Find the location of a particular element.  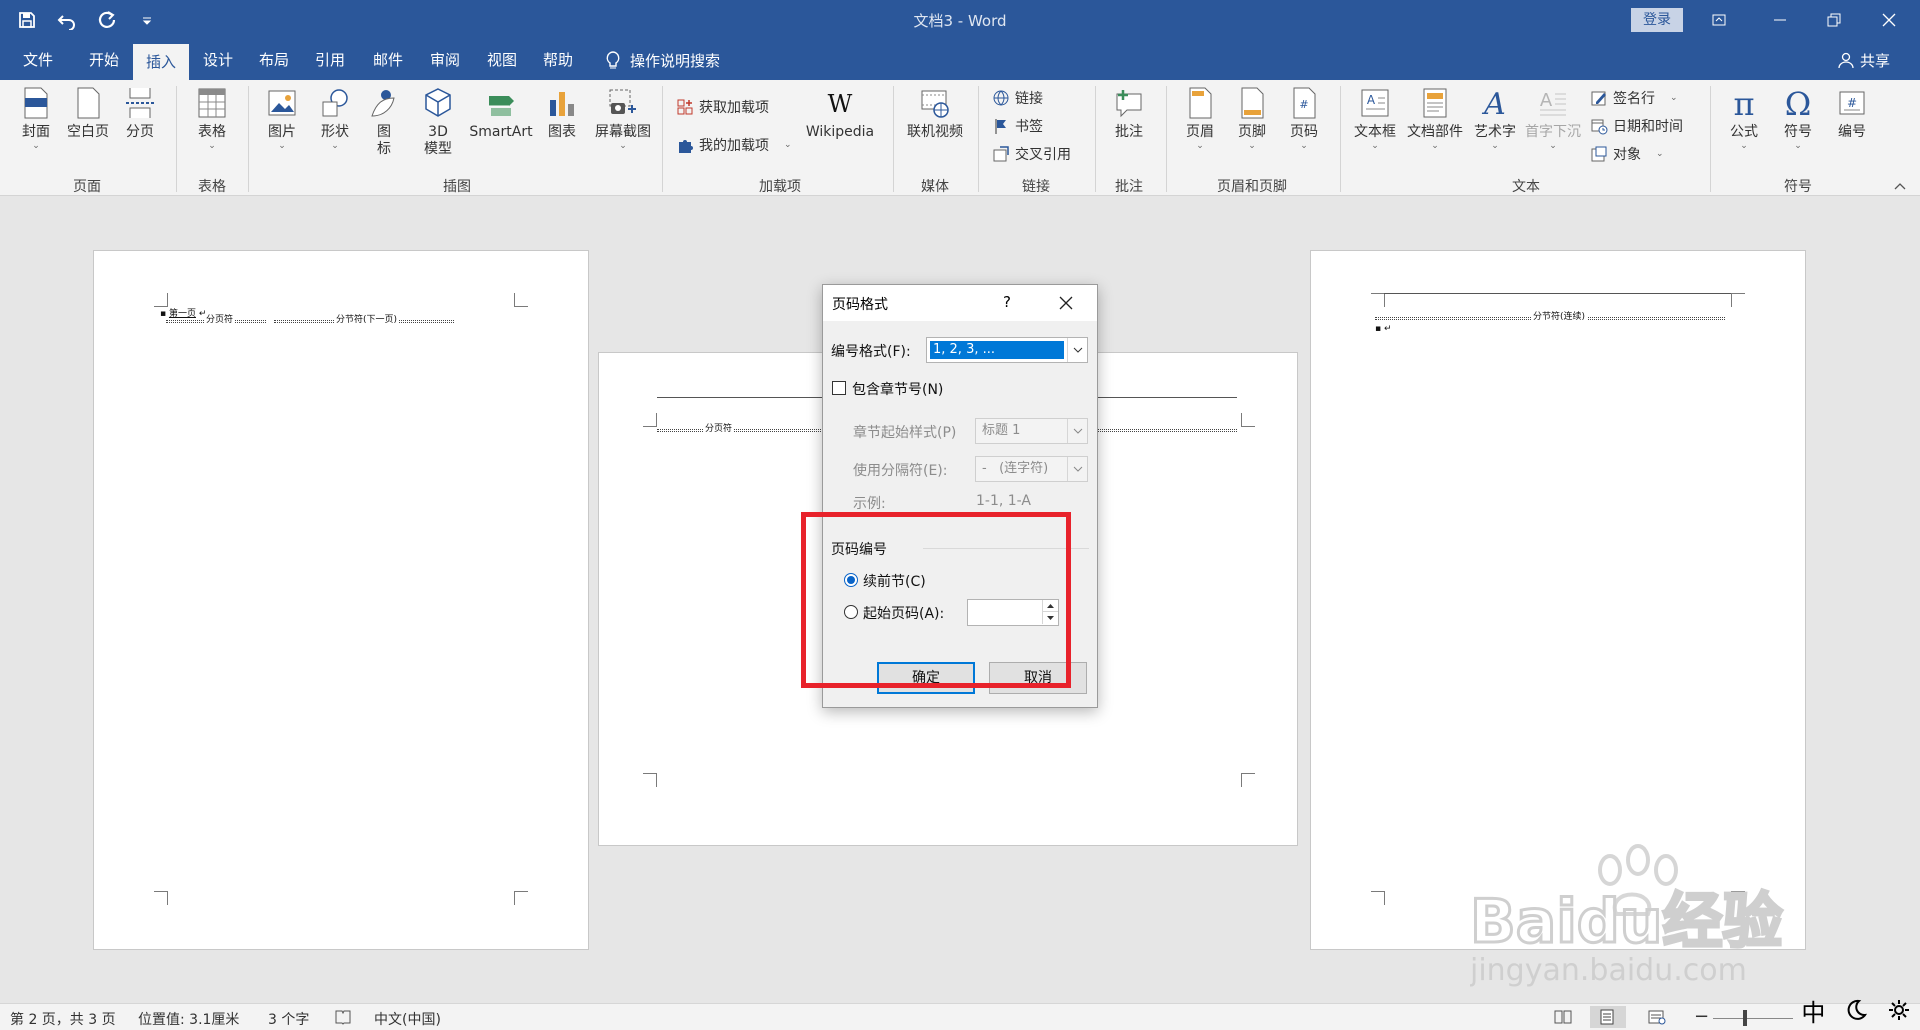

group-label-pages: 页面 is located at coordinates (87, 187).